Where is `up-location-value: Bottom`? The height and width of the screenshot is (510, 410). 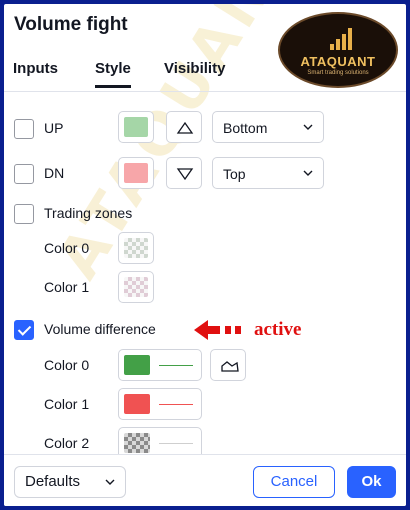
up-location-value: Bottom is located at coordinates (245, 128).